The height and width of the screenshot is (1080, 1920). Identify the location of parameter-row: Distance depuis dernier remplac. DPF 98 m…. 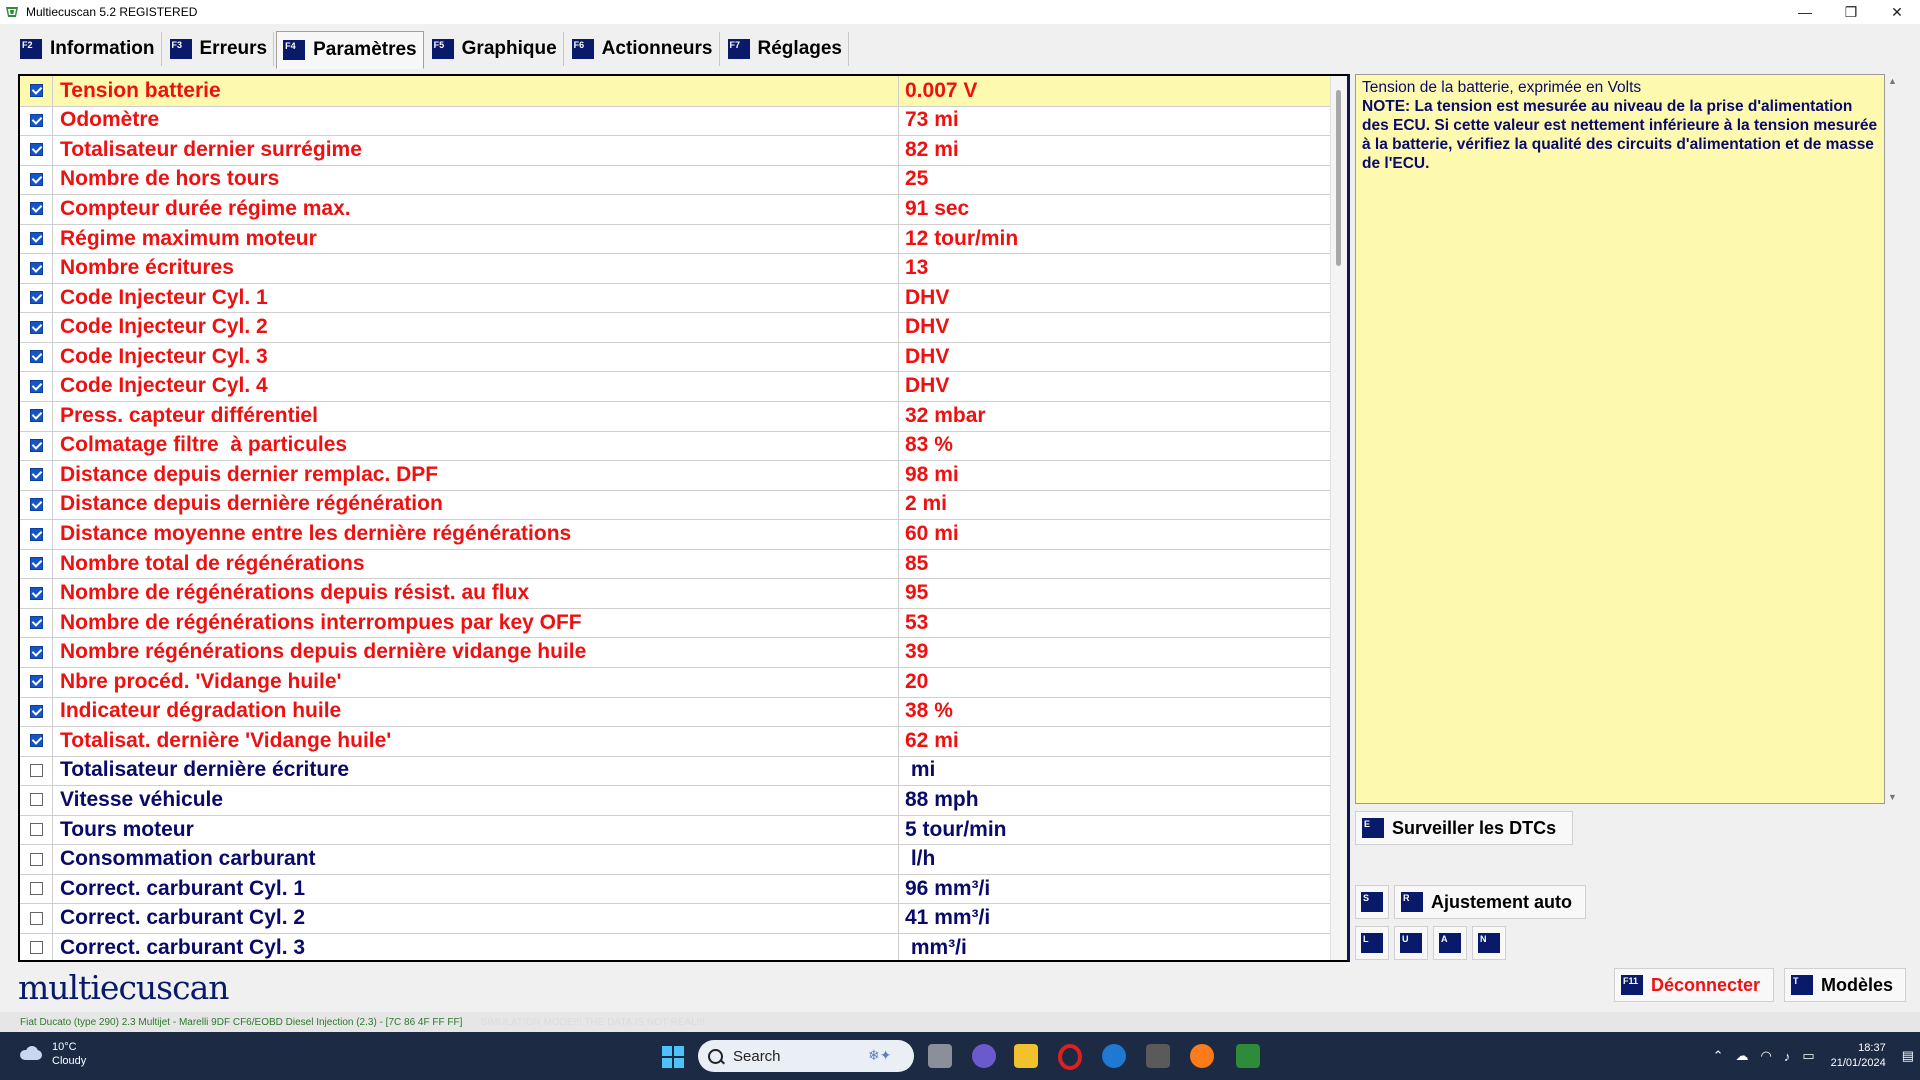
(676, 475).